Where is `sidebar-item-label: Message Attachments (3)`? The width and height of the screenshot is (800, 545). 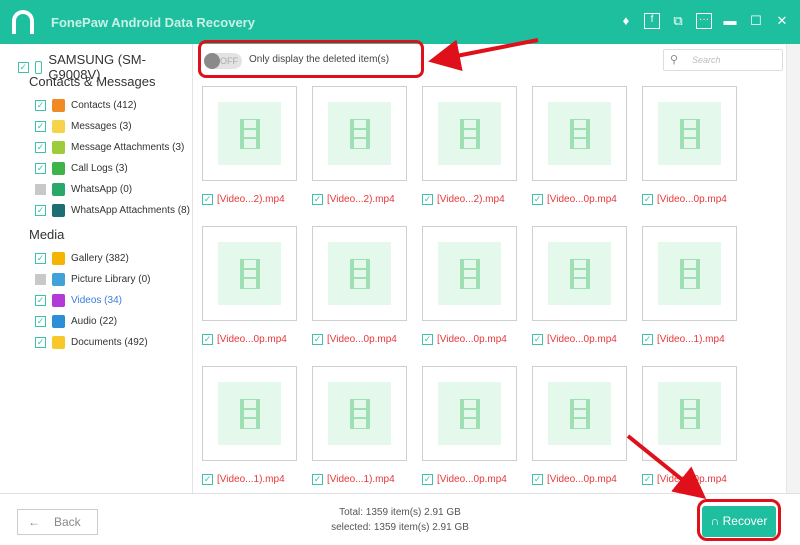 sidebar-item-label: Message Attachments (3) is located at coordinates (128, 147).